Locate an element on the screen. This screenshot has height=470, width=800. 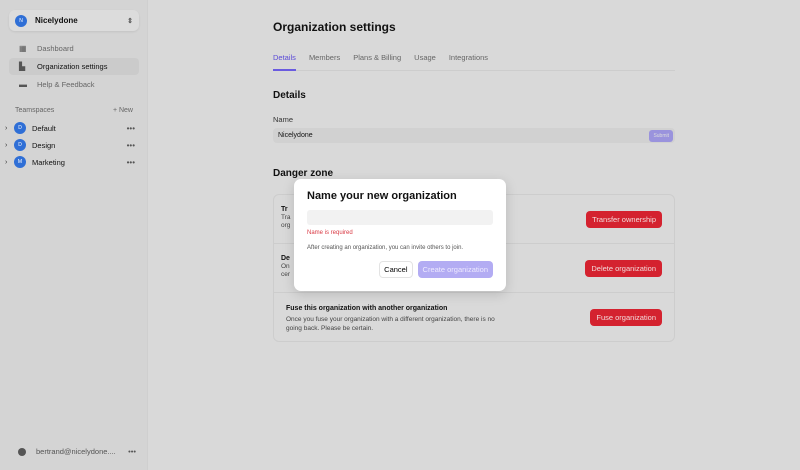
tab-integrations: Integrations is located at coordinates (468, 61).